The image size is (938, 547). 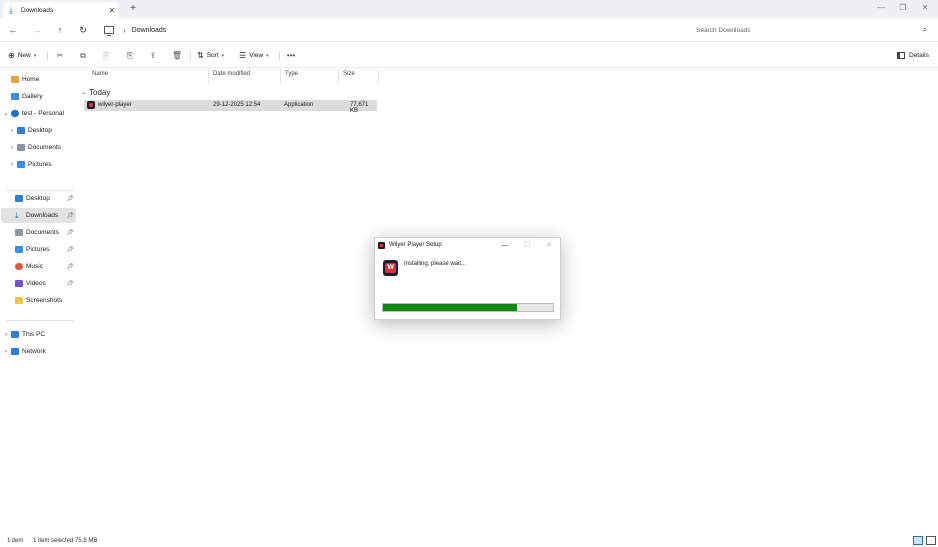 What do you see at coordinates (83, 30) in the screenshot?
I see `refresh-button: ↻` at bounding box center [83, 30].